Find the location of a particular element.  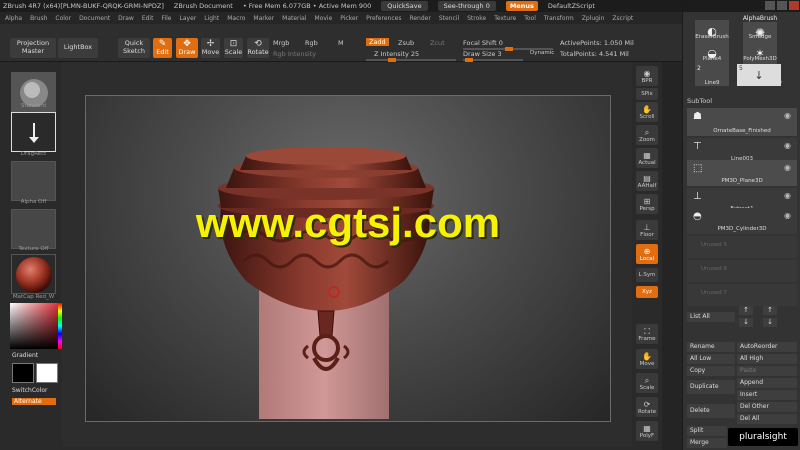

menu-layer: Layer is located at coordinates (188, 18).